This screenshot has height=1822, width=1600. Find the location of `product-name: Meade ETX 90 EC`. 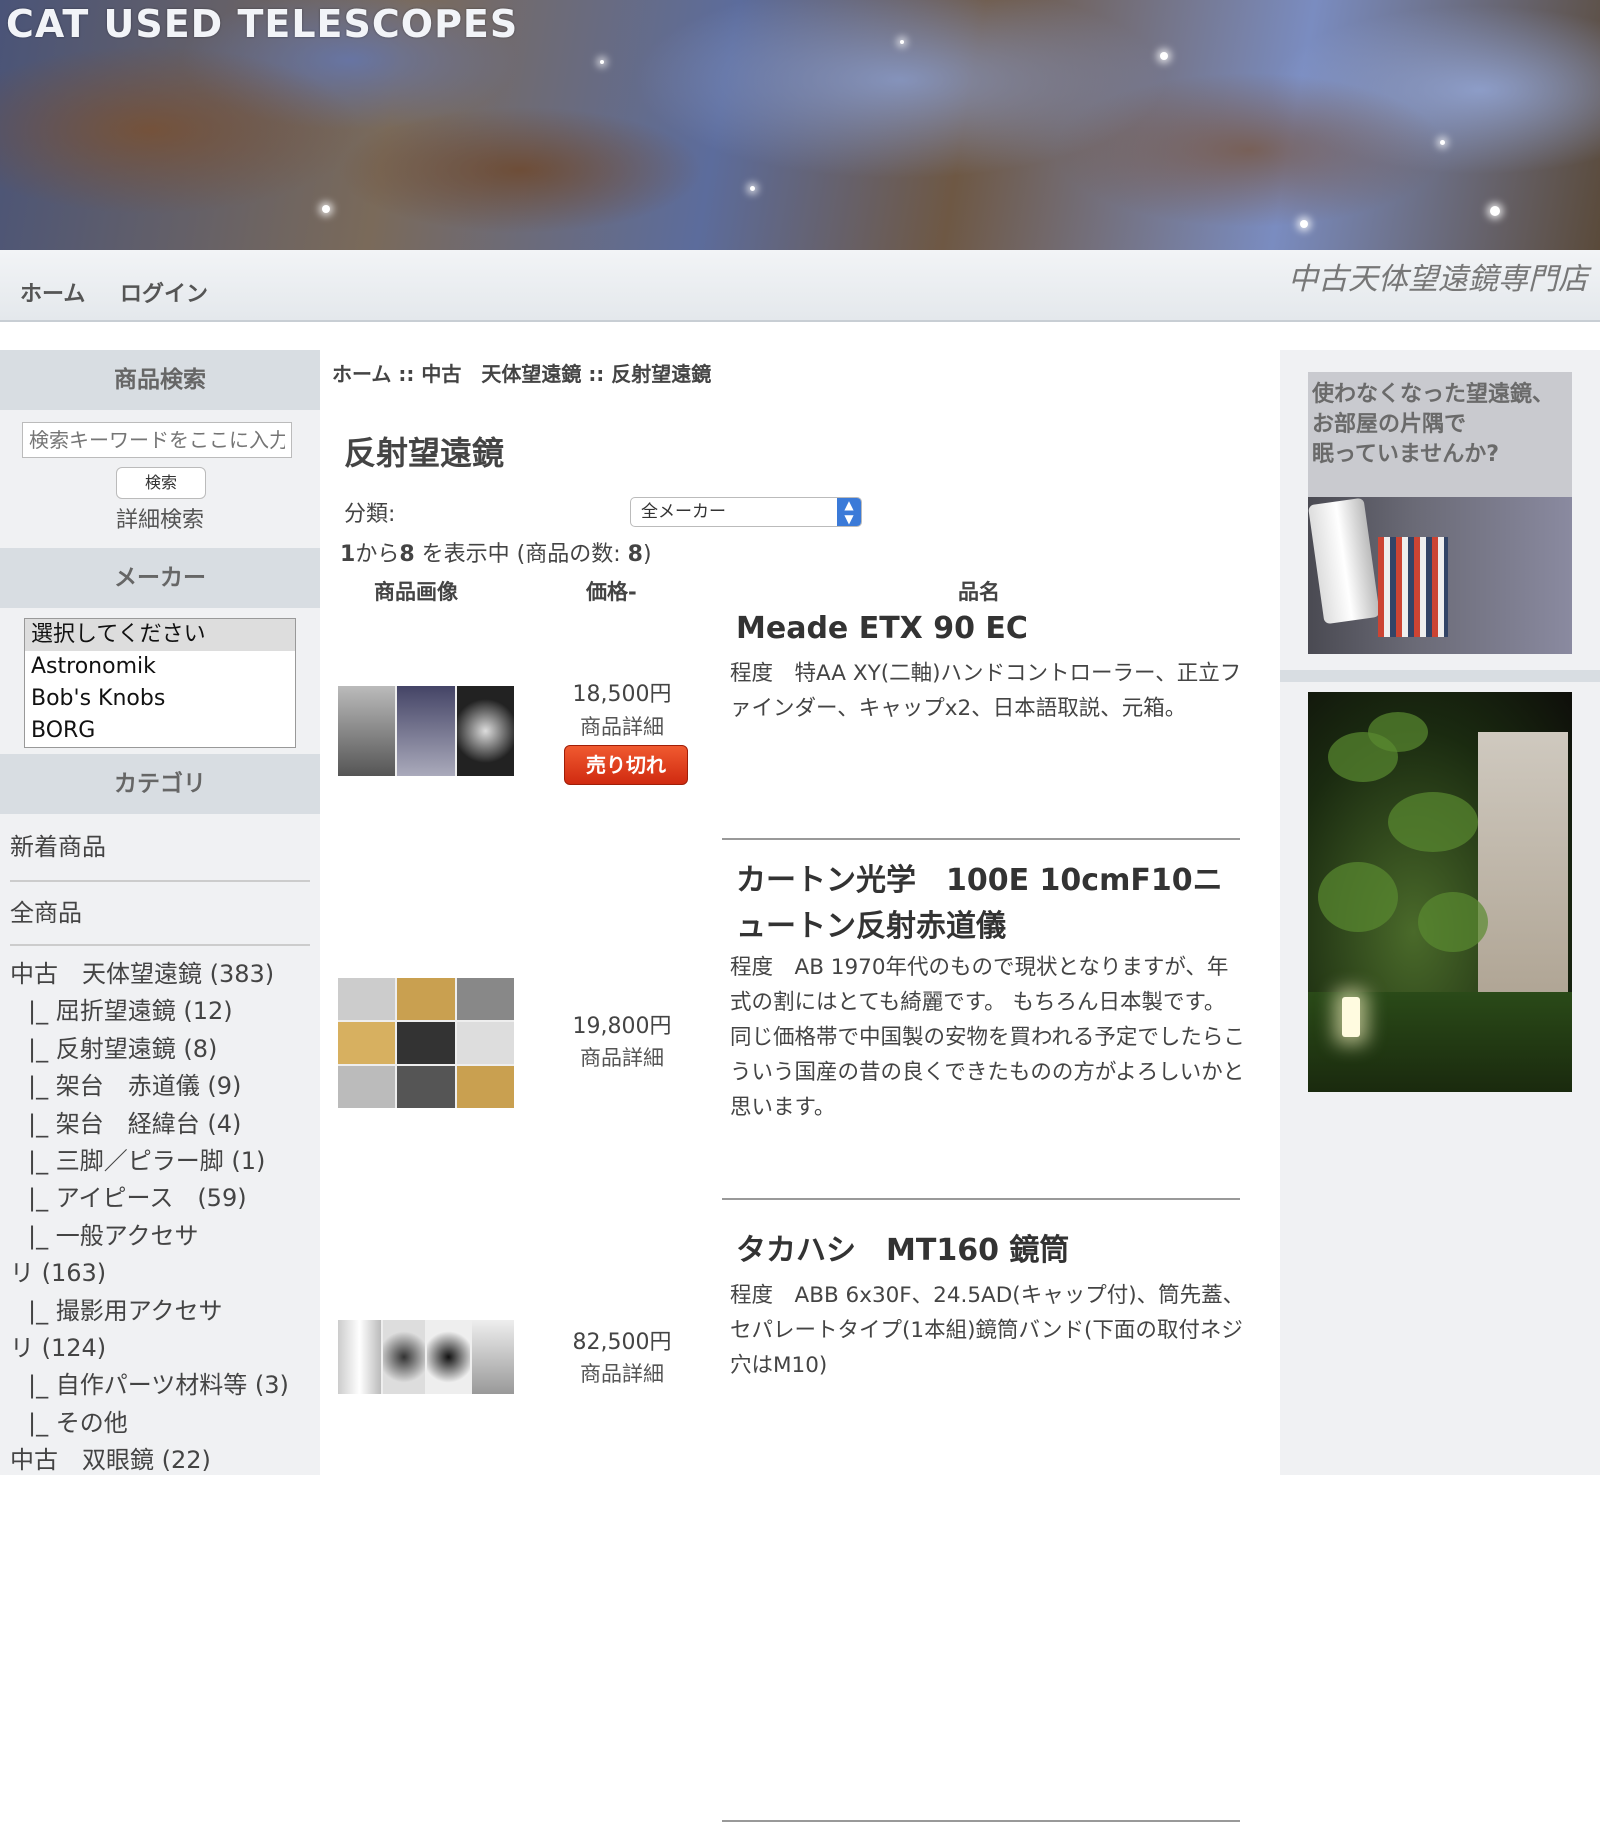

product-name: Meade ETX 90 EC is located at coordinates (986, 629).